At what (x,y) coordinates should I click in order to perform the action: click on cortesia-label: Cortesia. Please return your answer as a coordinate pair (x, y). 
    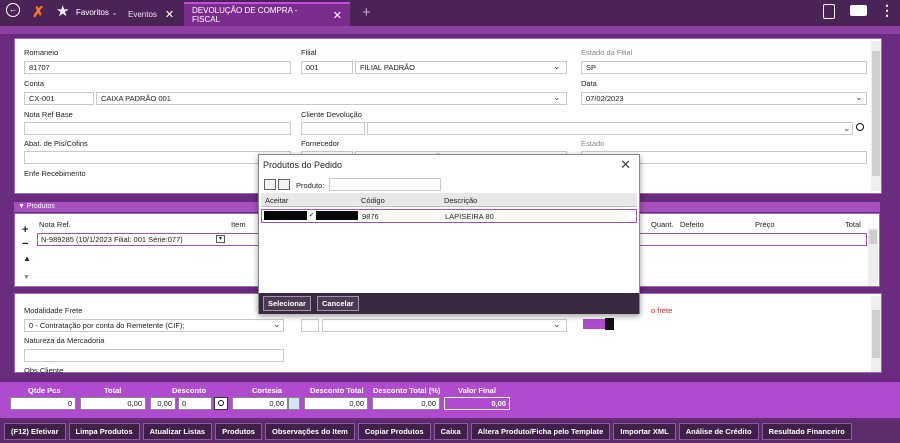
    Looking at the image, I should click on (267, 390).